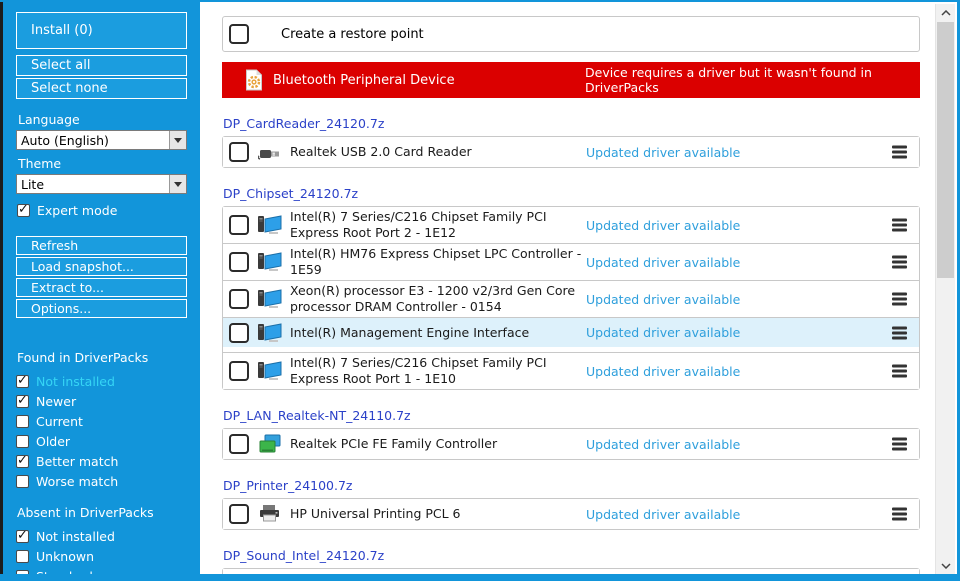 The image size is (960, 581). Describe the element at coordinates (83, 357) in the screenshot. I see `filter-group-title: Found in DriverPacks` at that location.